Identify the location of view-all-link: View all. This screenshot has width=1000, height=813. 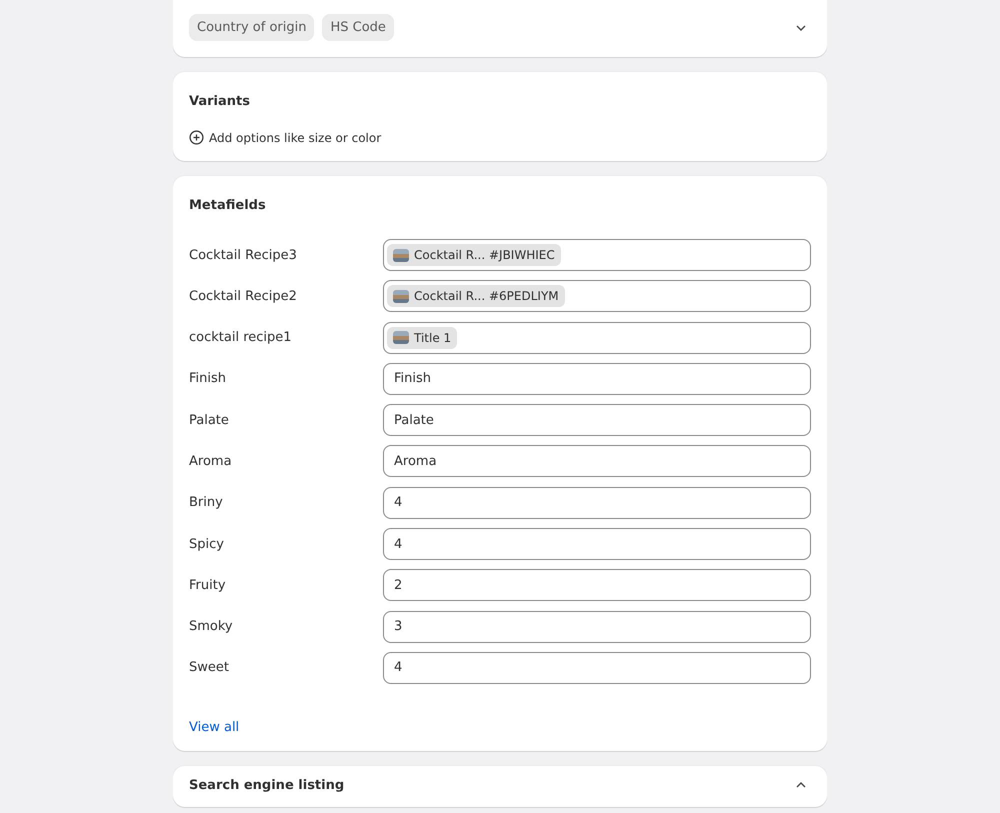
(214, 727).